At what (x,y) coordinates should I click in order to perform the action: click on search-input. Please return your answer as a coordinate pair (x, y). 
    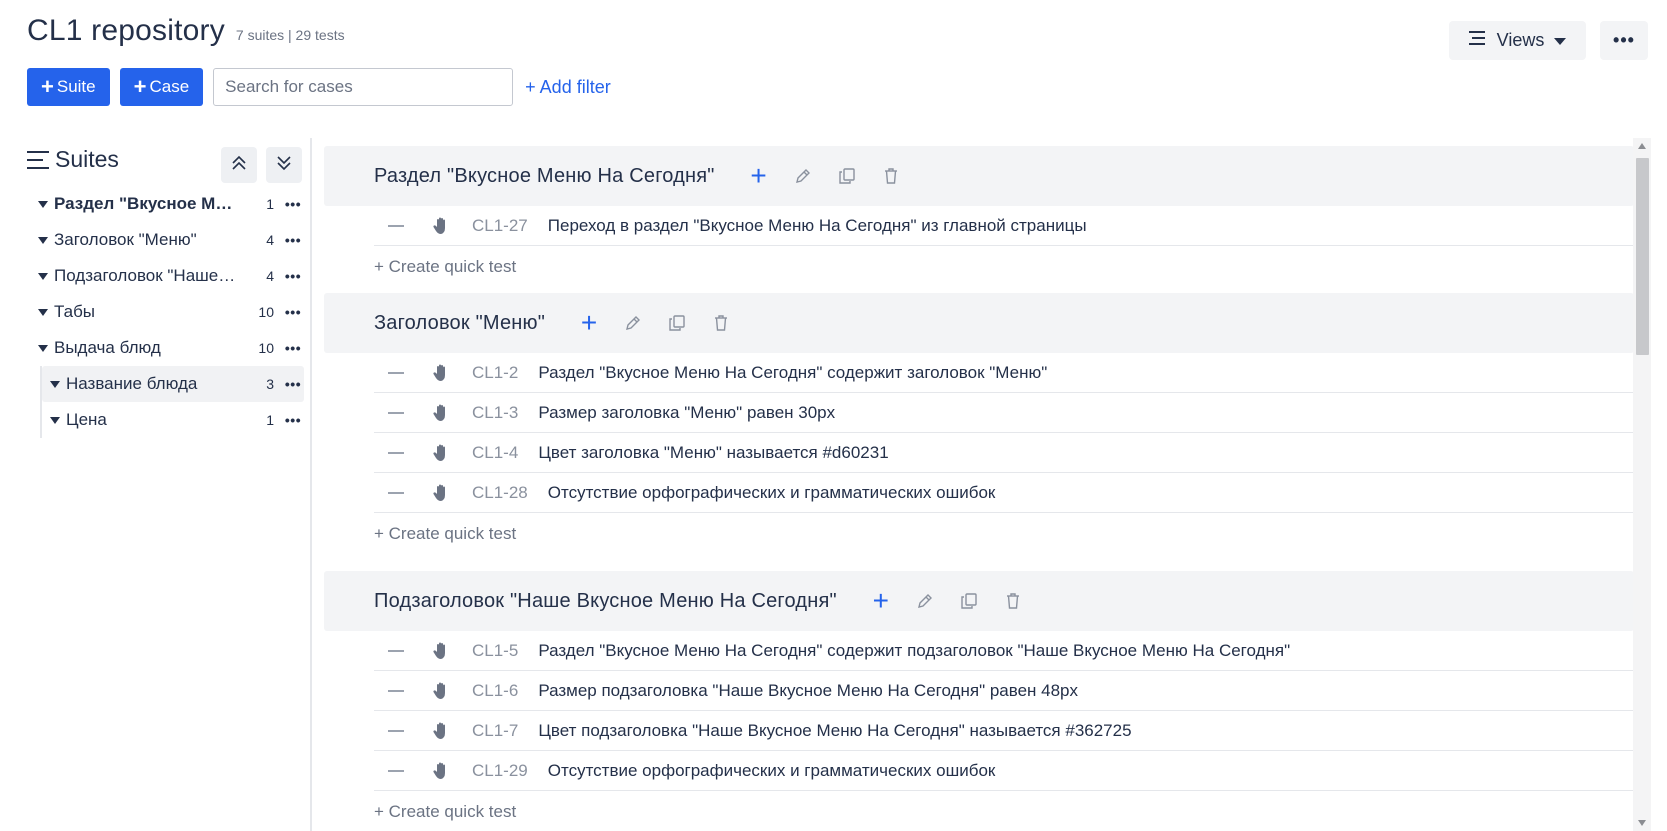
    Looking at the image, I should click on (363, 87).